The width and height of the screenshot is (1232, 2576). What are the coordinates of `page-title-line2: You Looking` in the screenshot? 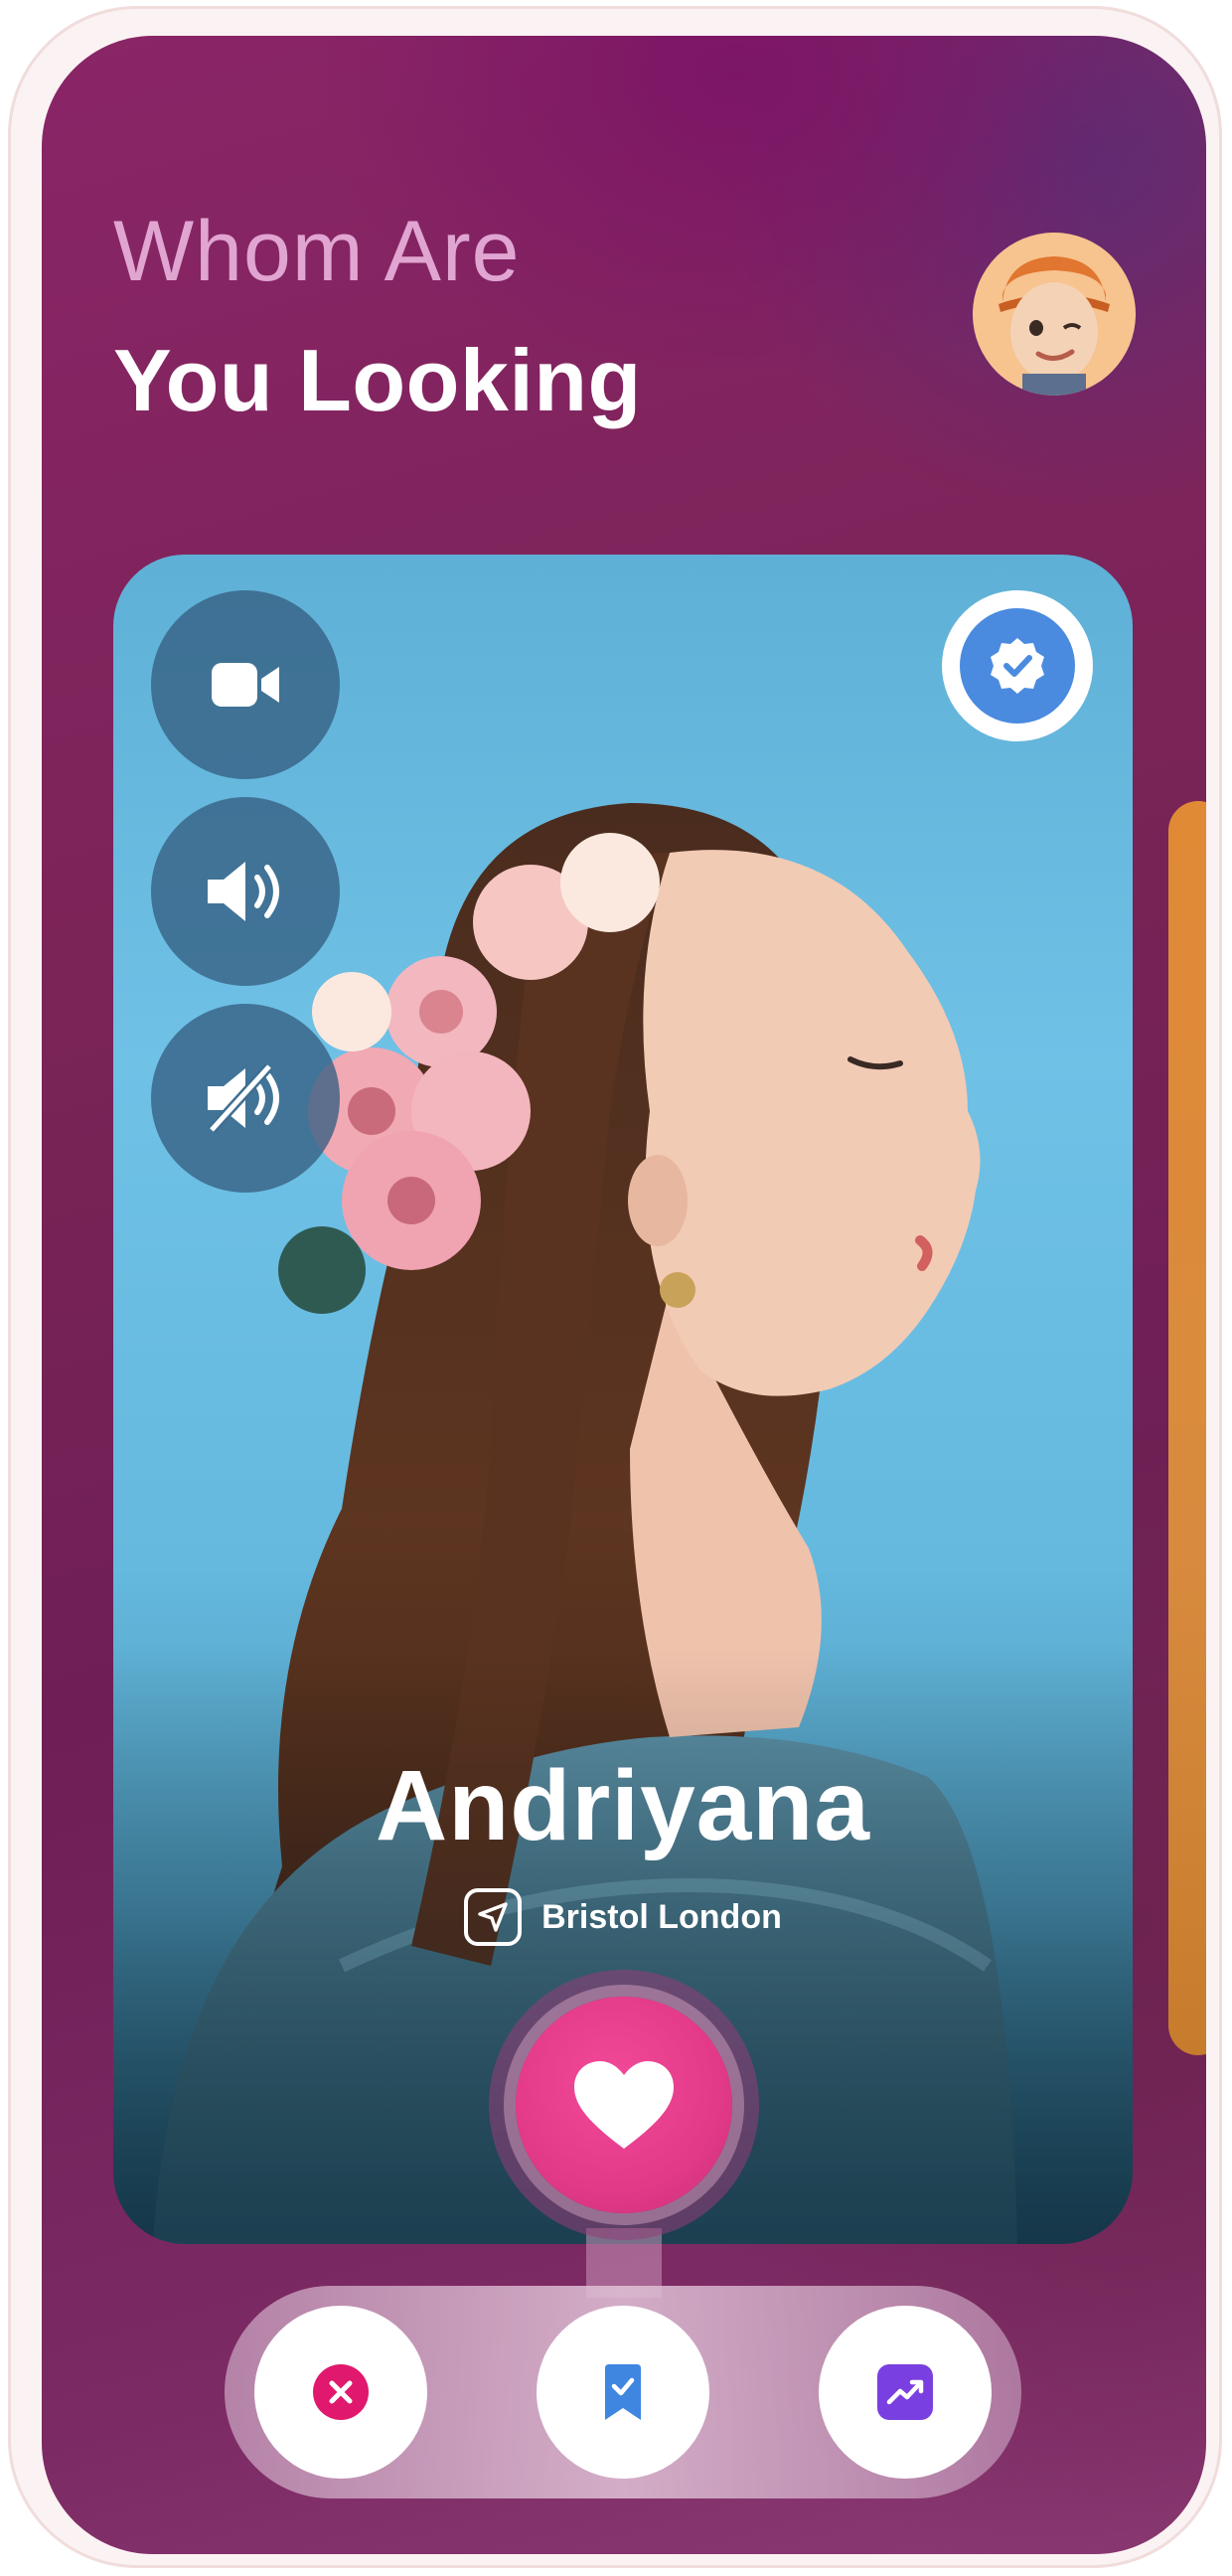 It's located at (377, 380).